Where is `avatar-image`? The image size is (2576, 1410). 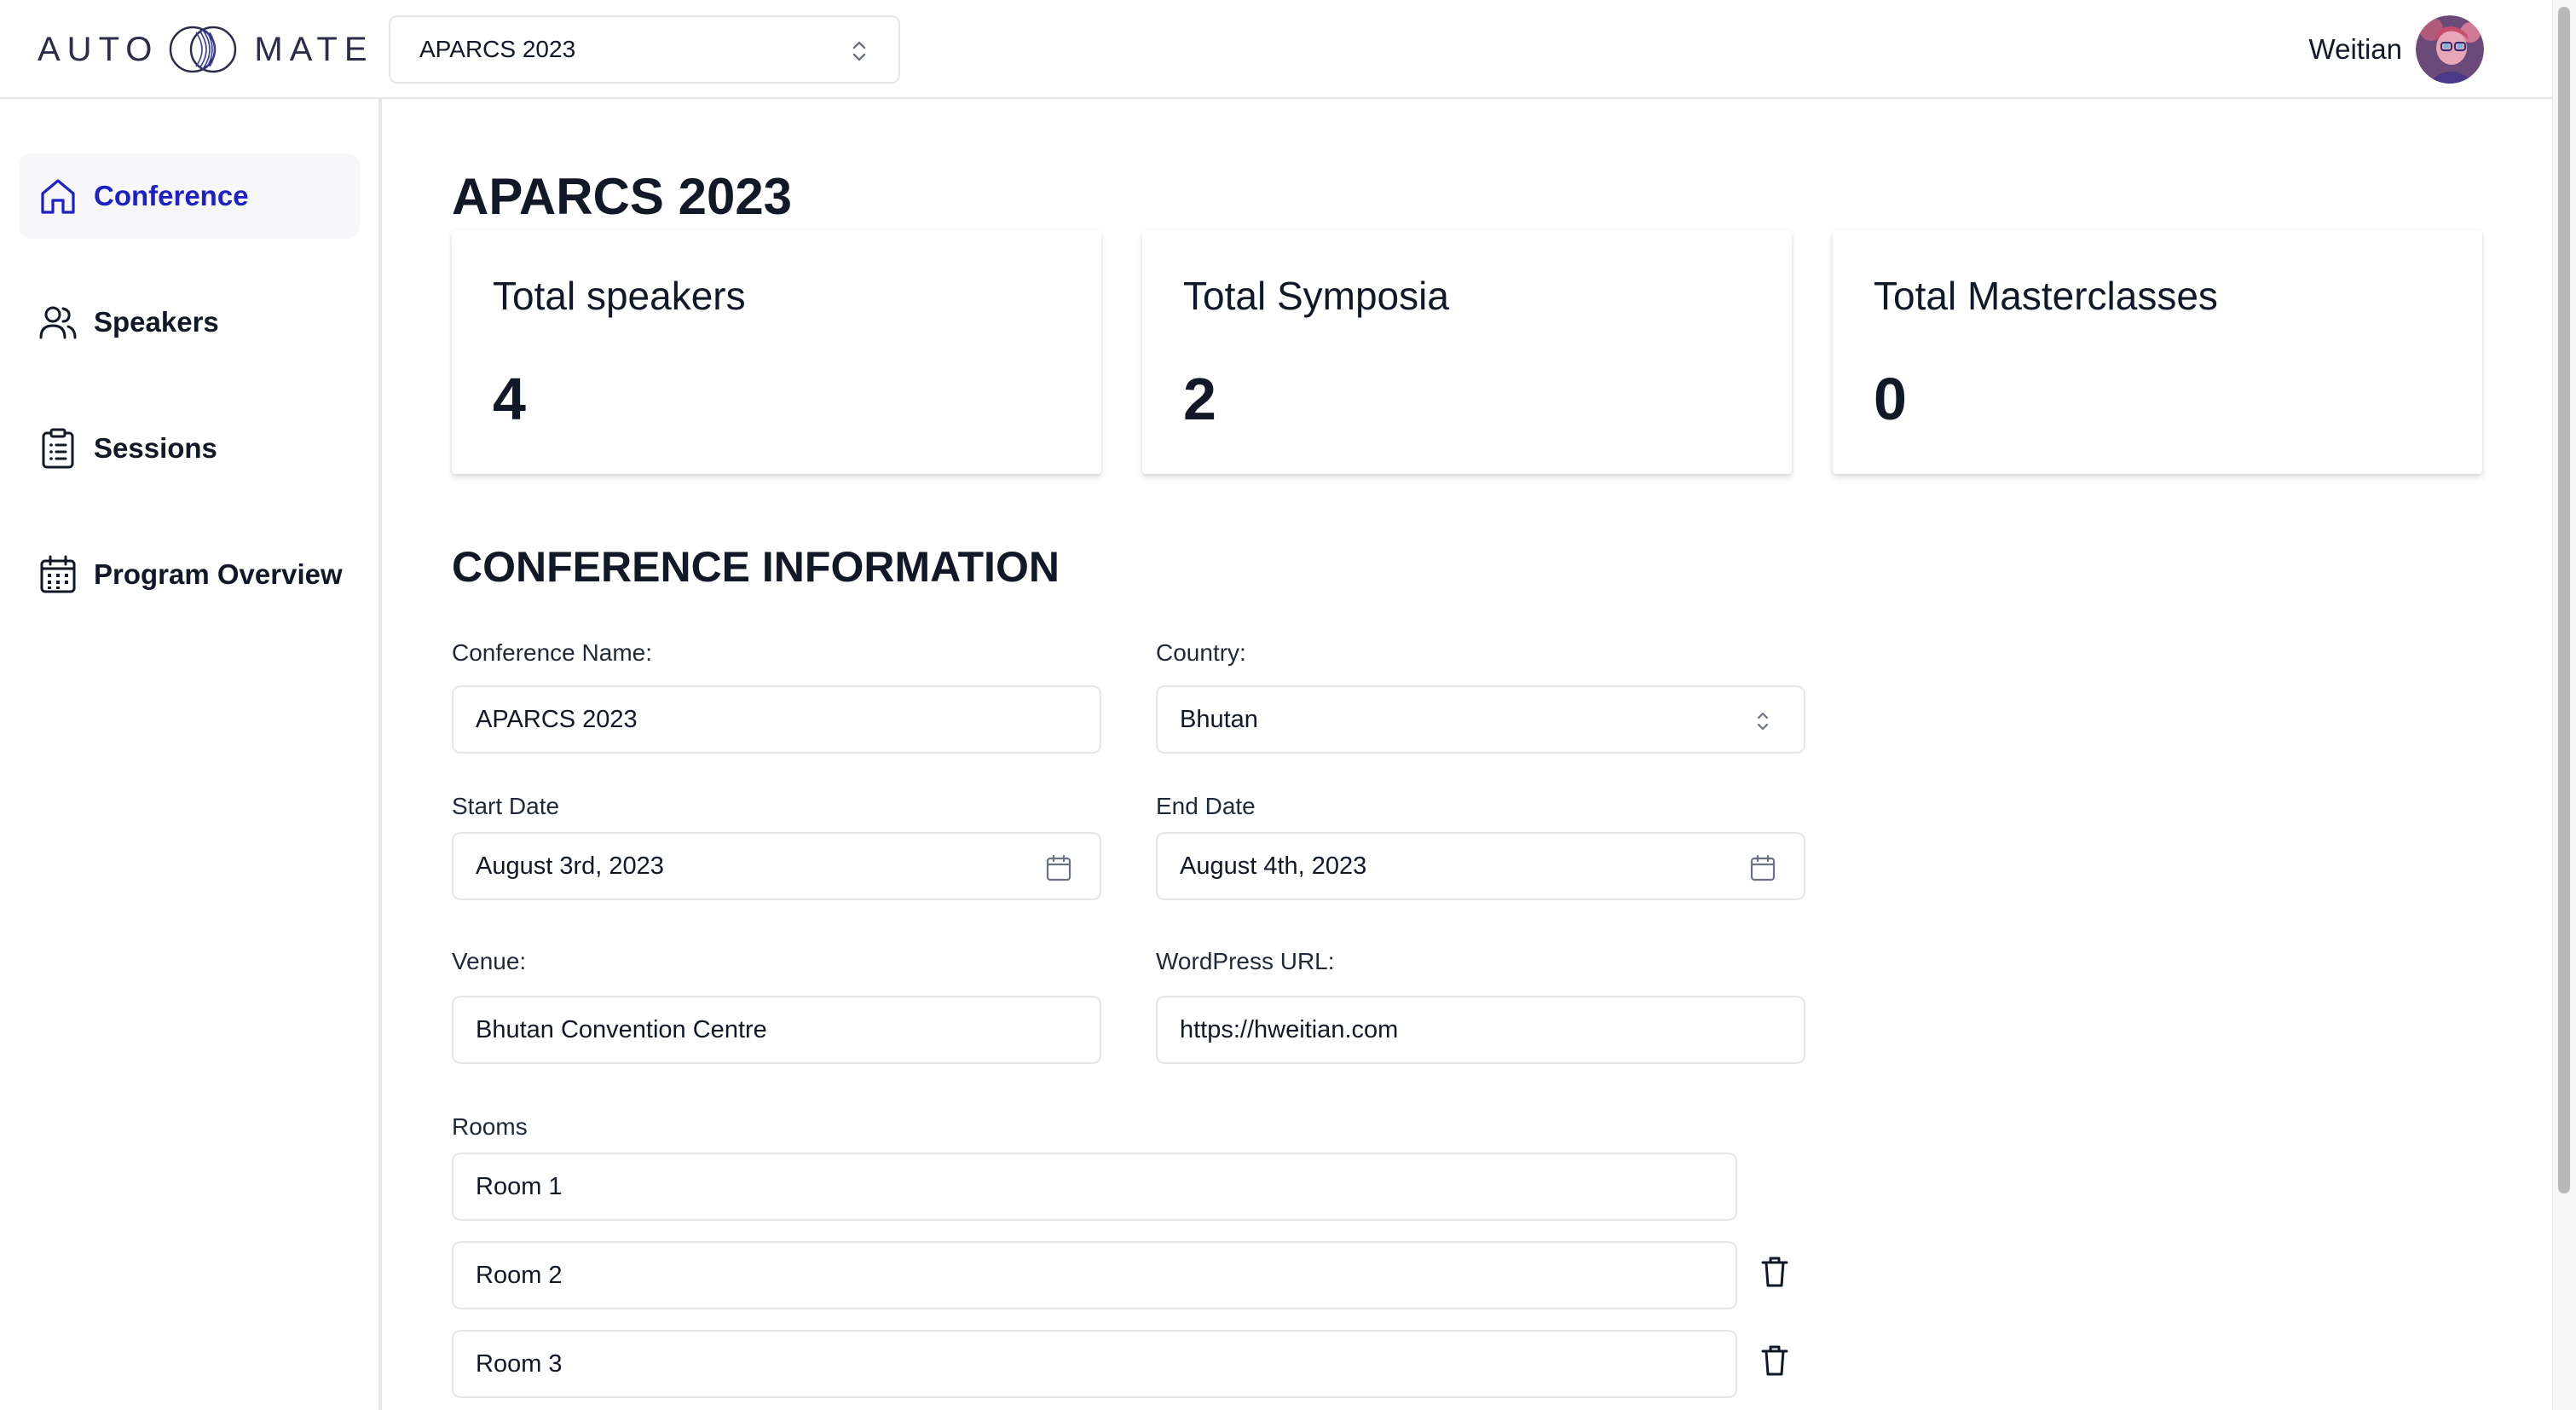
avatar-image is located at coordinates (2450, 49).